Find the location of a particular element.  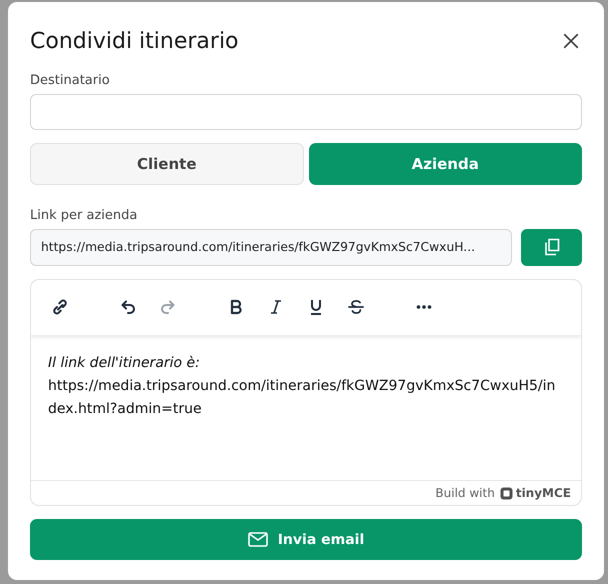

recipient-type-toggle: Azienda is located at coordinates (445, 163).